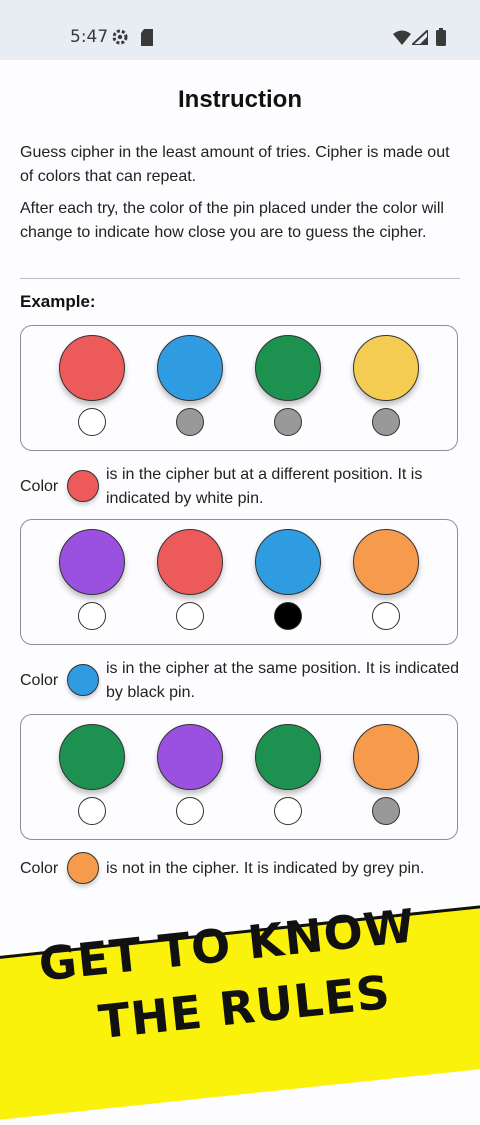  What do you see at coordinates (147, 37) in the screenshot?
I see `sd-card-icon` at bounding box center [147, 37].